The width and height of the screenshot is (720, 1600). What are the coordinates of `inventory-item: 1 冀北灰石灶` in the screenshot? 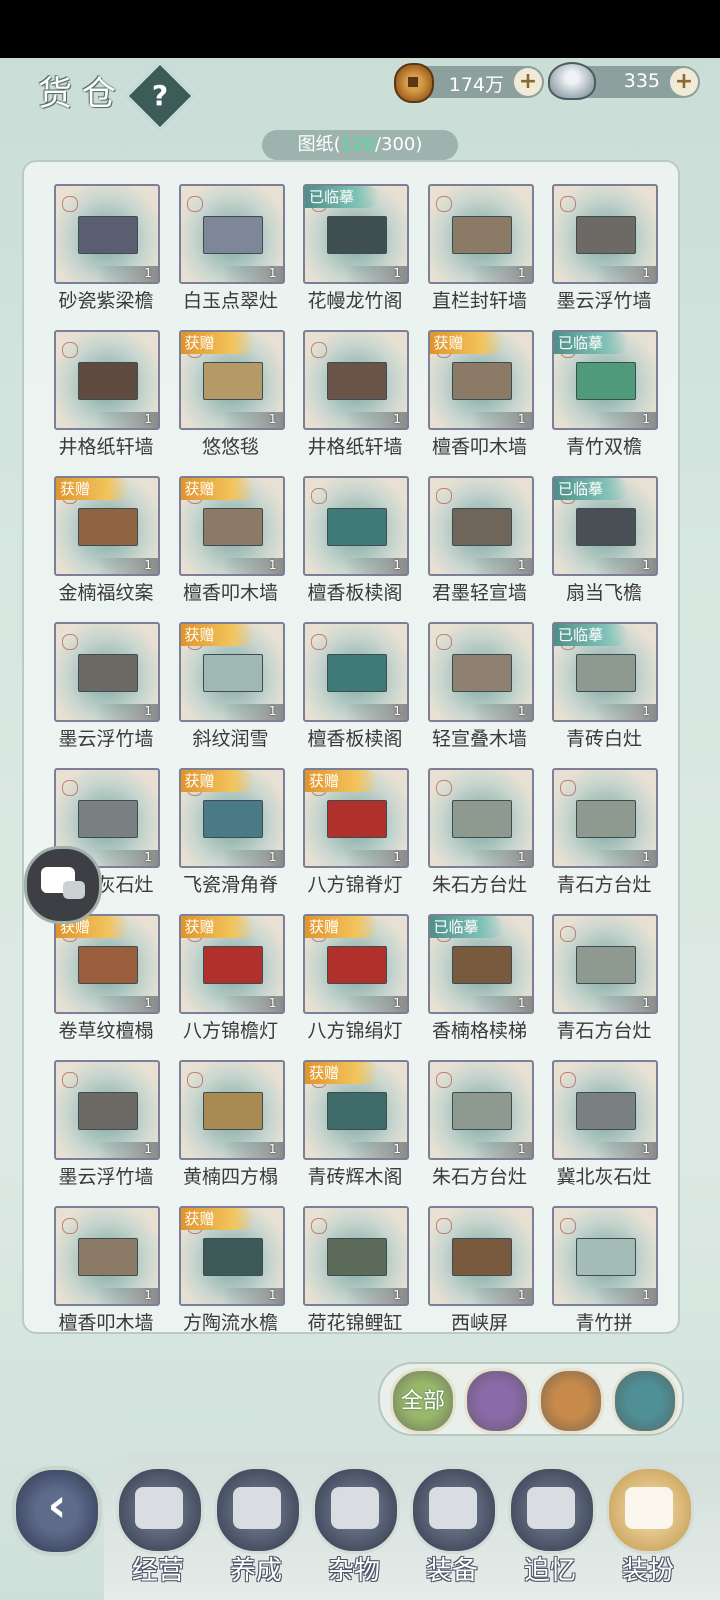 It's located at (610, 1130).